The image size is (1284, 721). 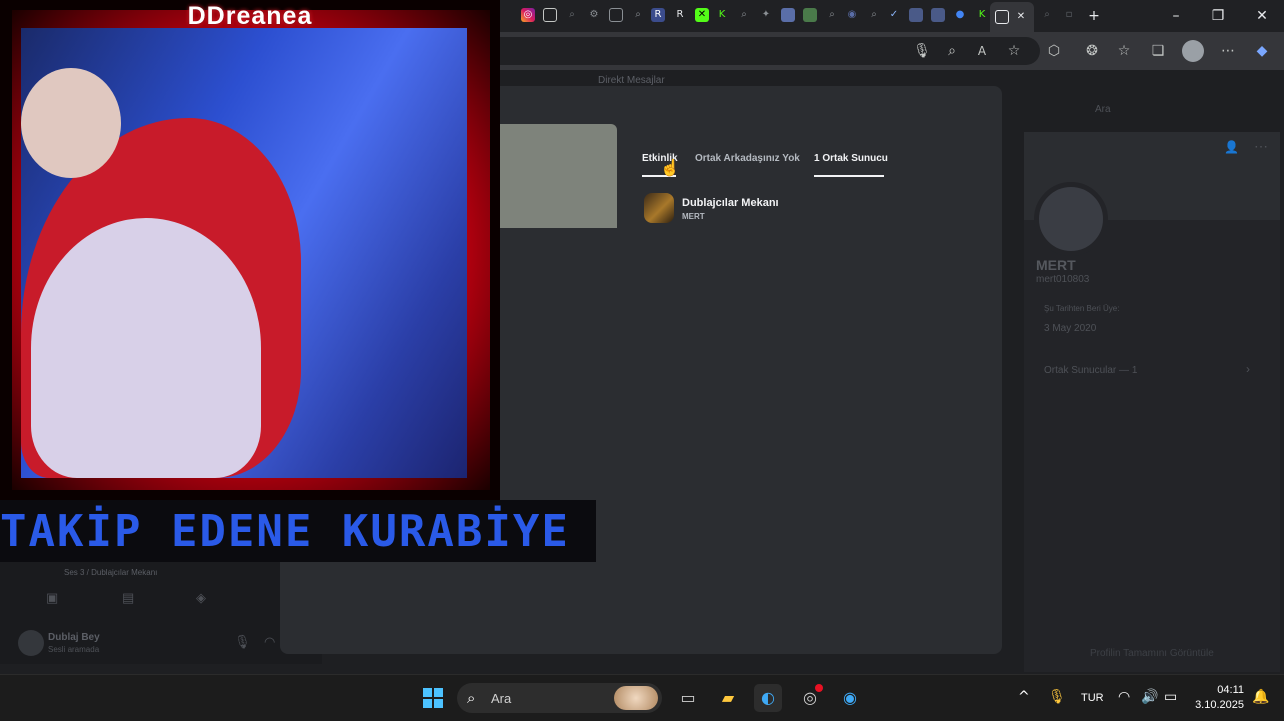 What do you see at coordinates (1248, 369) in the screenshot?
I see `chevron-right-icon: ›` at bounding box center [1248, 369].